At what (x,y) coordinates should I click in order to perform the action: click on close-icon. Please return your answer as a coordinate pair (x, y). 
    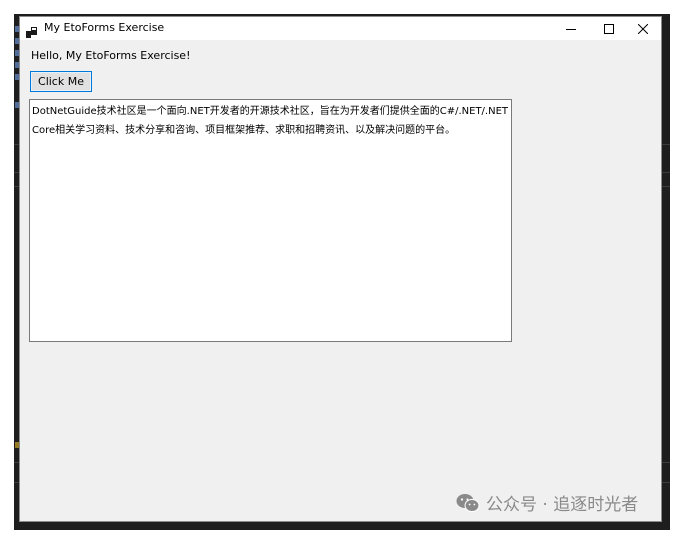
    Looking at the image, I should click on (643, 28).